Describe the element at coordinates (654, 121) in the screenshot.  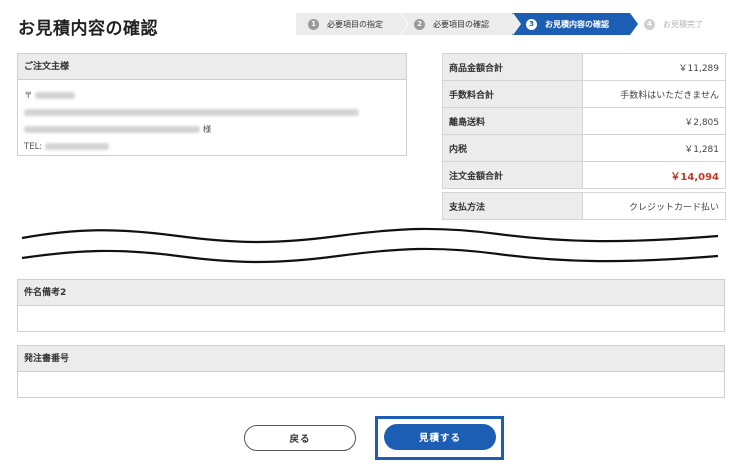
I see `summary-value: ￥2,805` at that location.